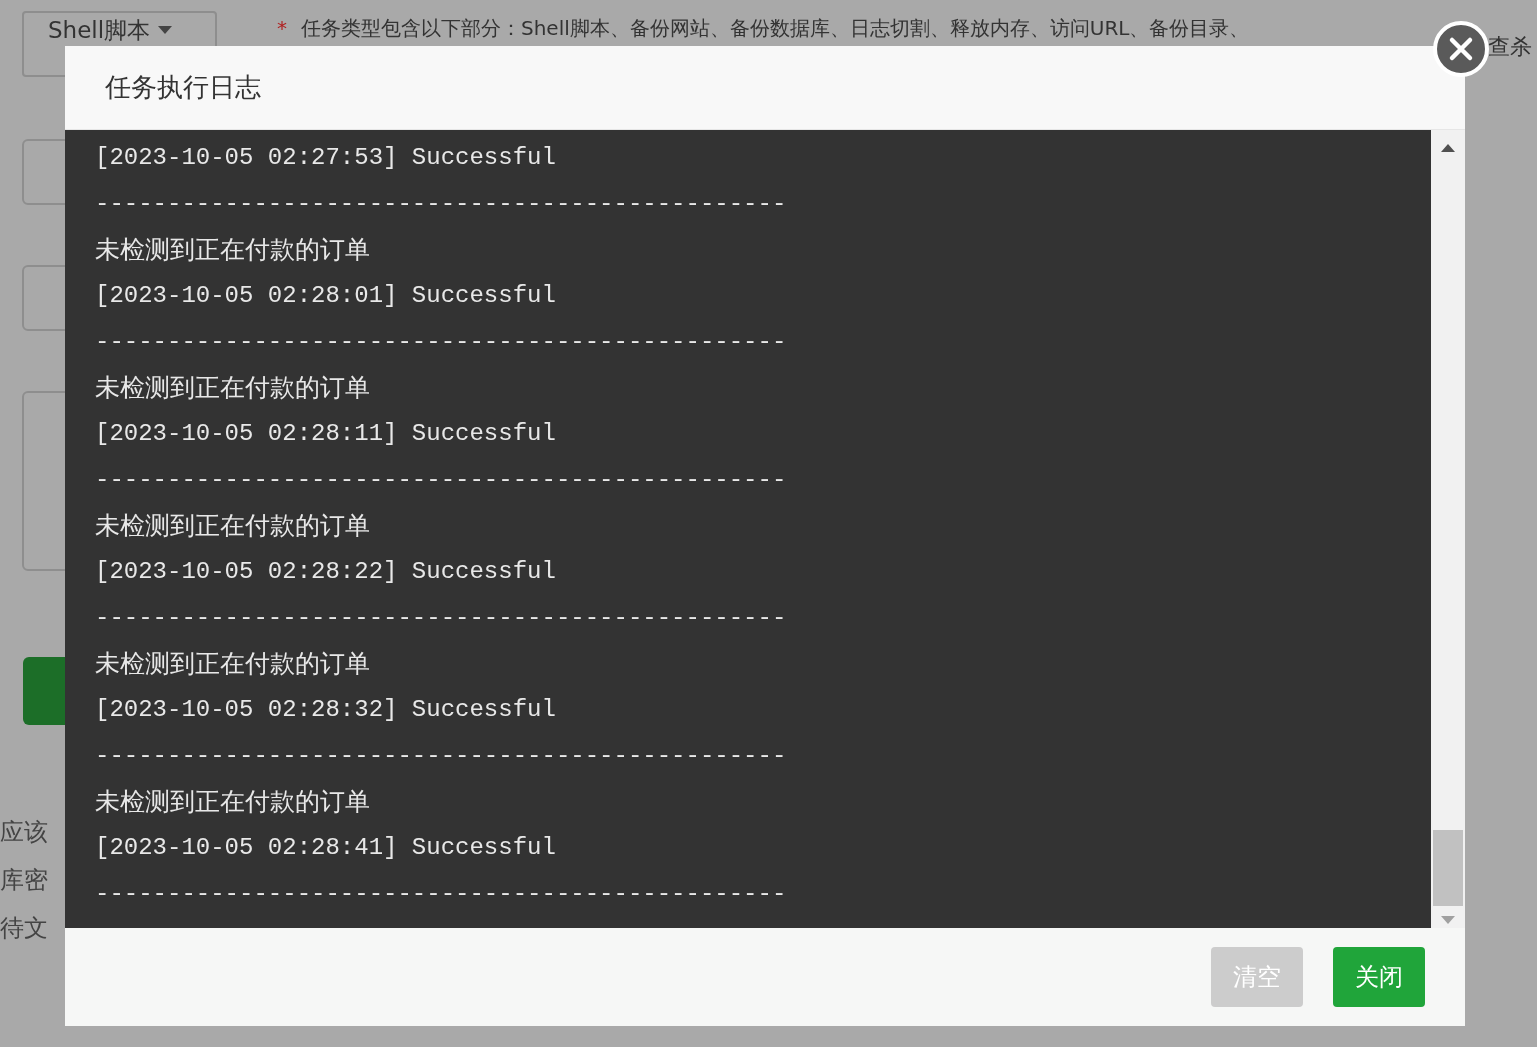  Describe the element at coordinates (24, 928) in the screenshot. I see `help-text: 待文` at that location.